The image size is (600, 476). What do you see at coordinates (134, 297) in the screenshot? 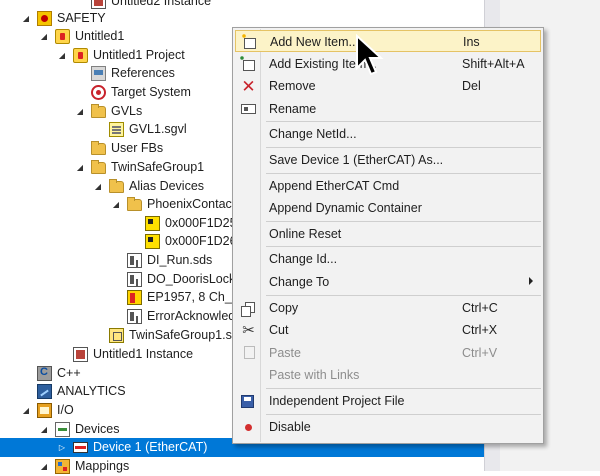
I see `ep-module-icon` at bounding box center [134, 297].